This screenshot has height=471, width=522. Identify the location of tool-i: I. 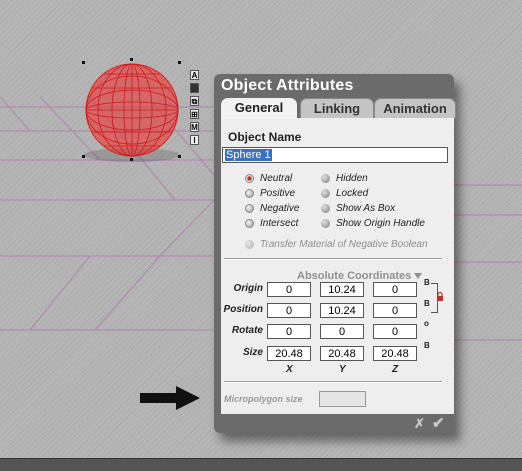
(194, 140).